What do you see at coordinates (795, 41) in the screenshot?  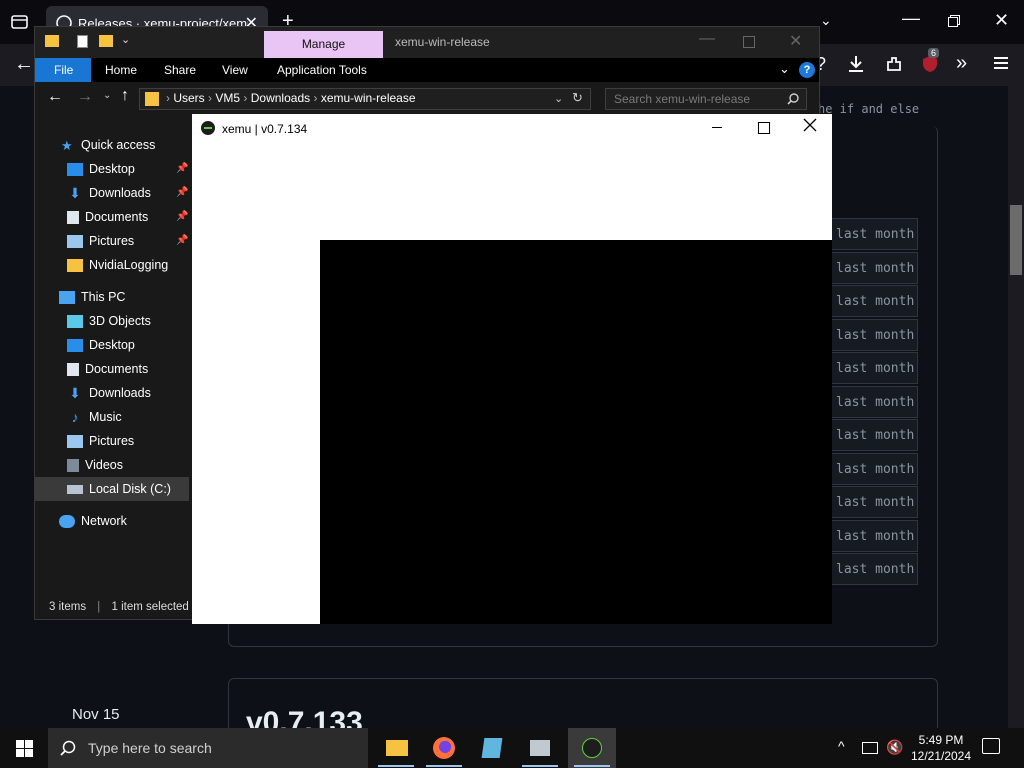 I see `close-explorer-icon: ✕` at bounding box center [795, 41].